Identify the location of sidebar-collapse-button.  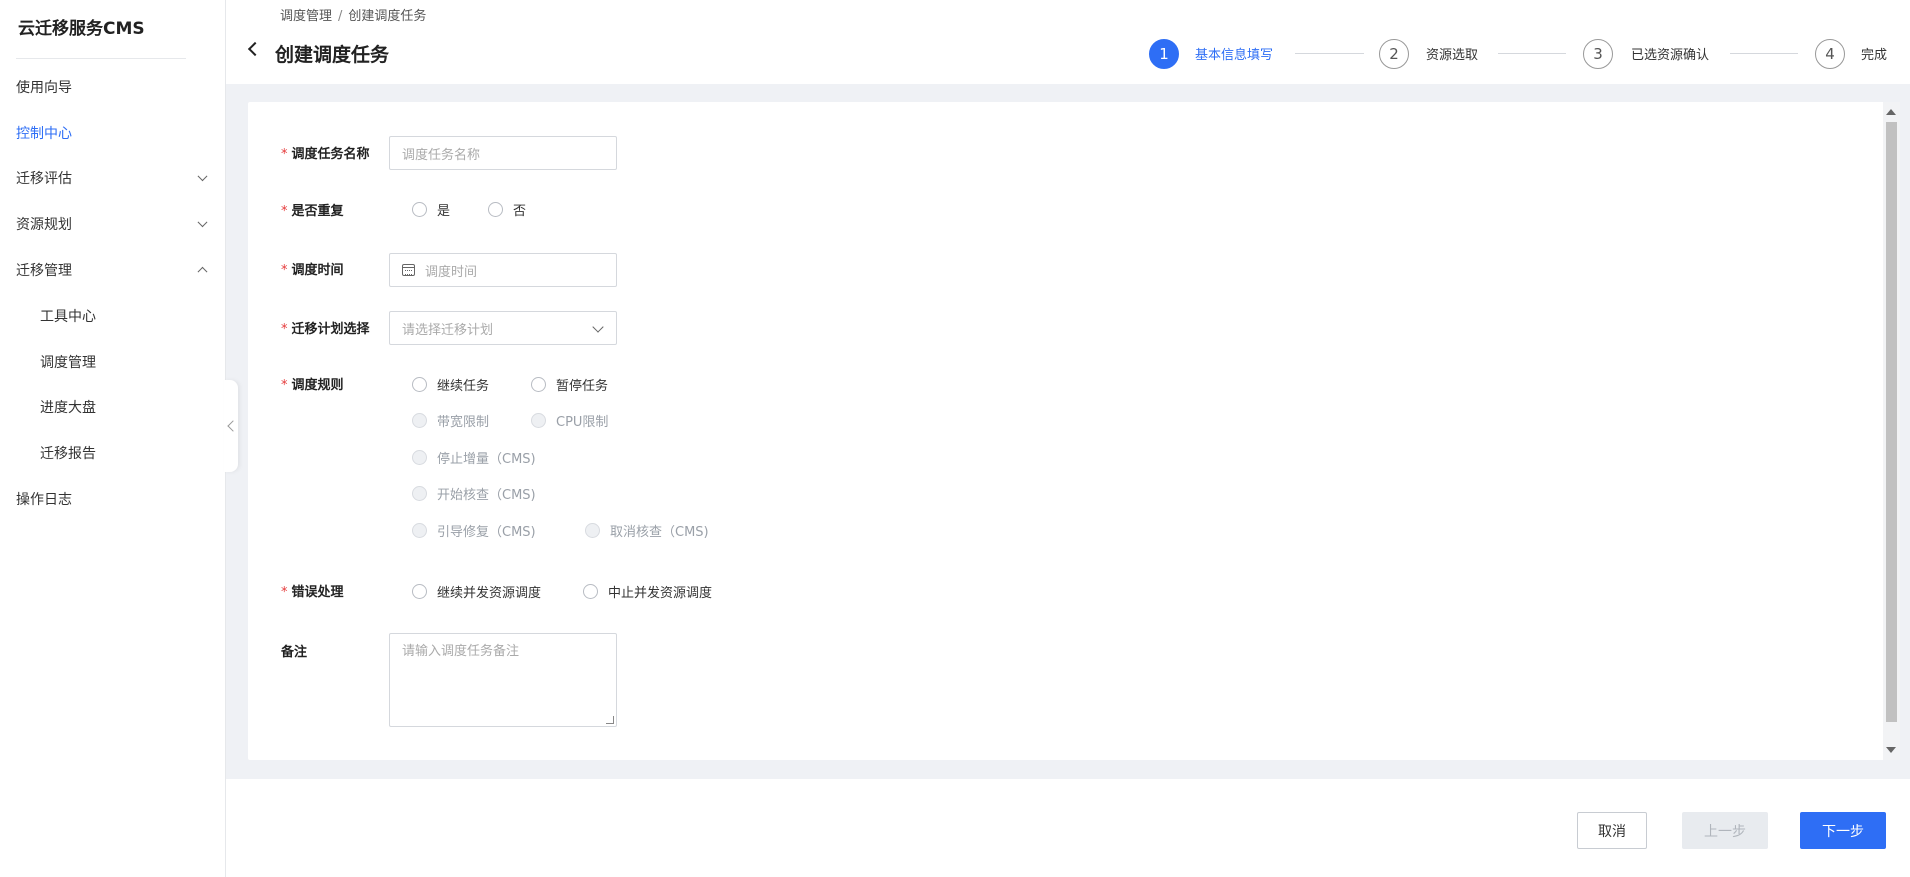
(231, 426).